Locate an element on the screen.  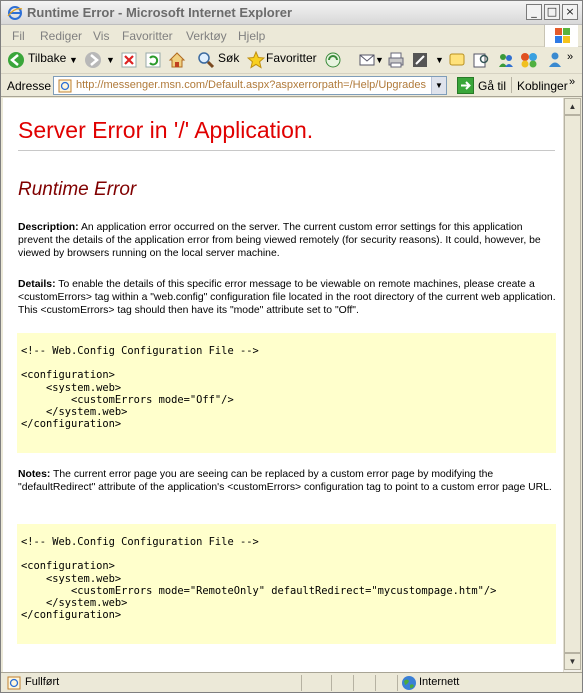
status-bar: Fullført Internett is located at coordinates (291, 682).